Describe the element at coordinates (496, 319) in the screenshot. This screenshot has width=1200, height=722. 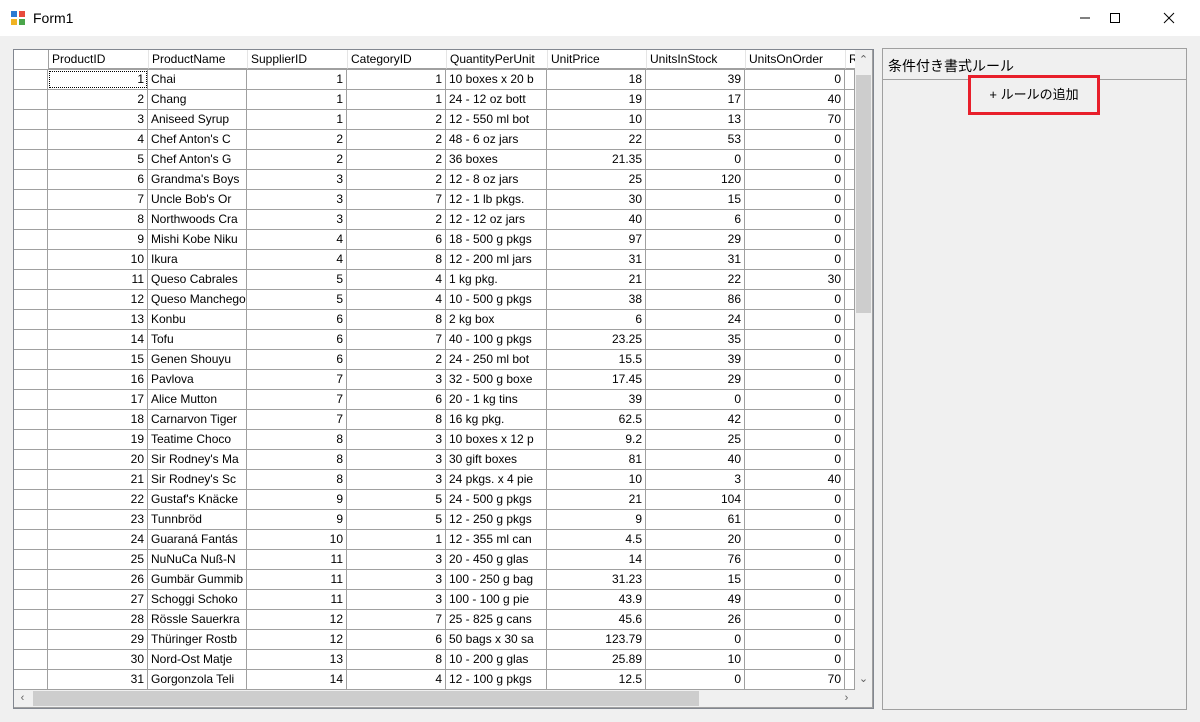
I see `table-cell: 2 kg box` at that location.